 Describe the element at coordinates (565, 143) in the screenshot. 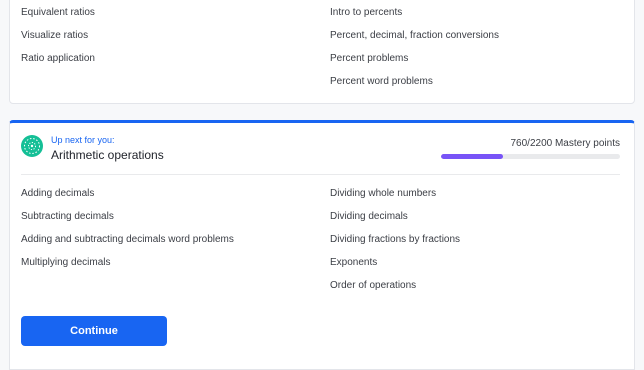

I see `mastery-points-text: 760/2200 Mastery points` at that location.